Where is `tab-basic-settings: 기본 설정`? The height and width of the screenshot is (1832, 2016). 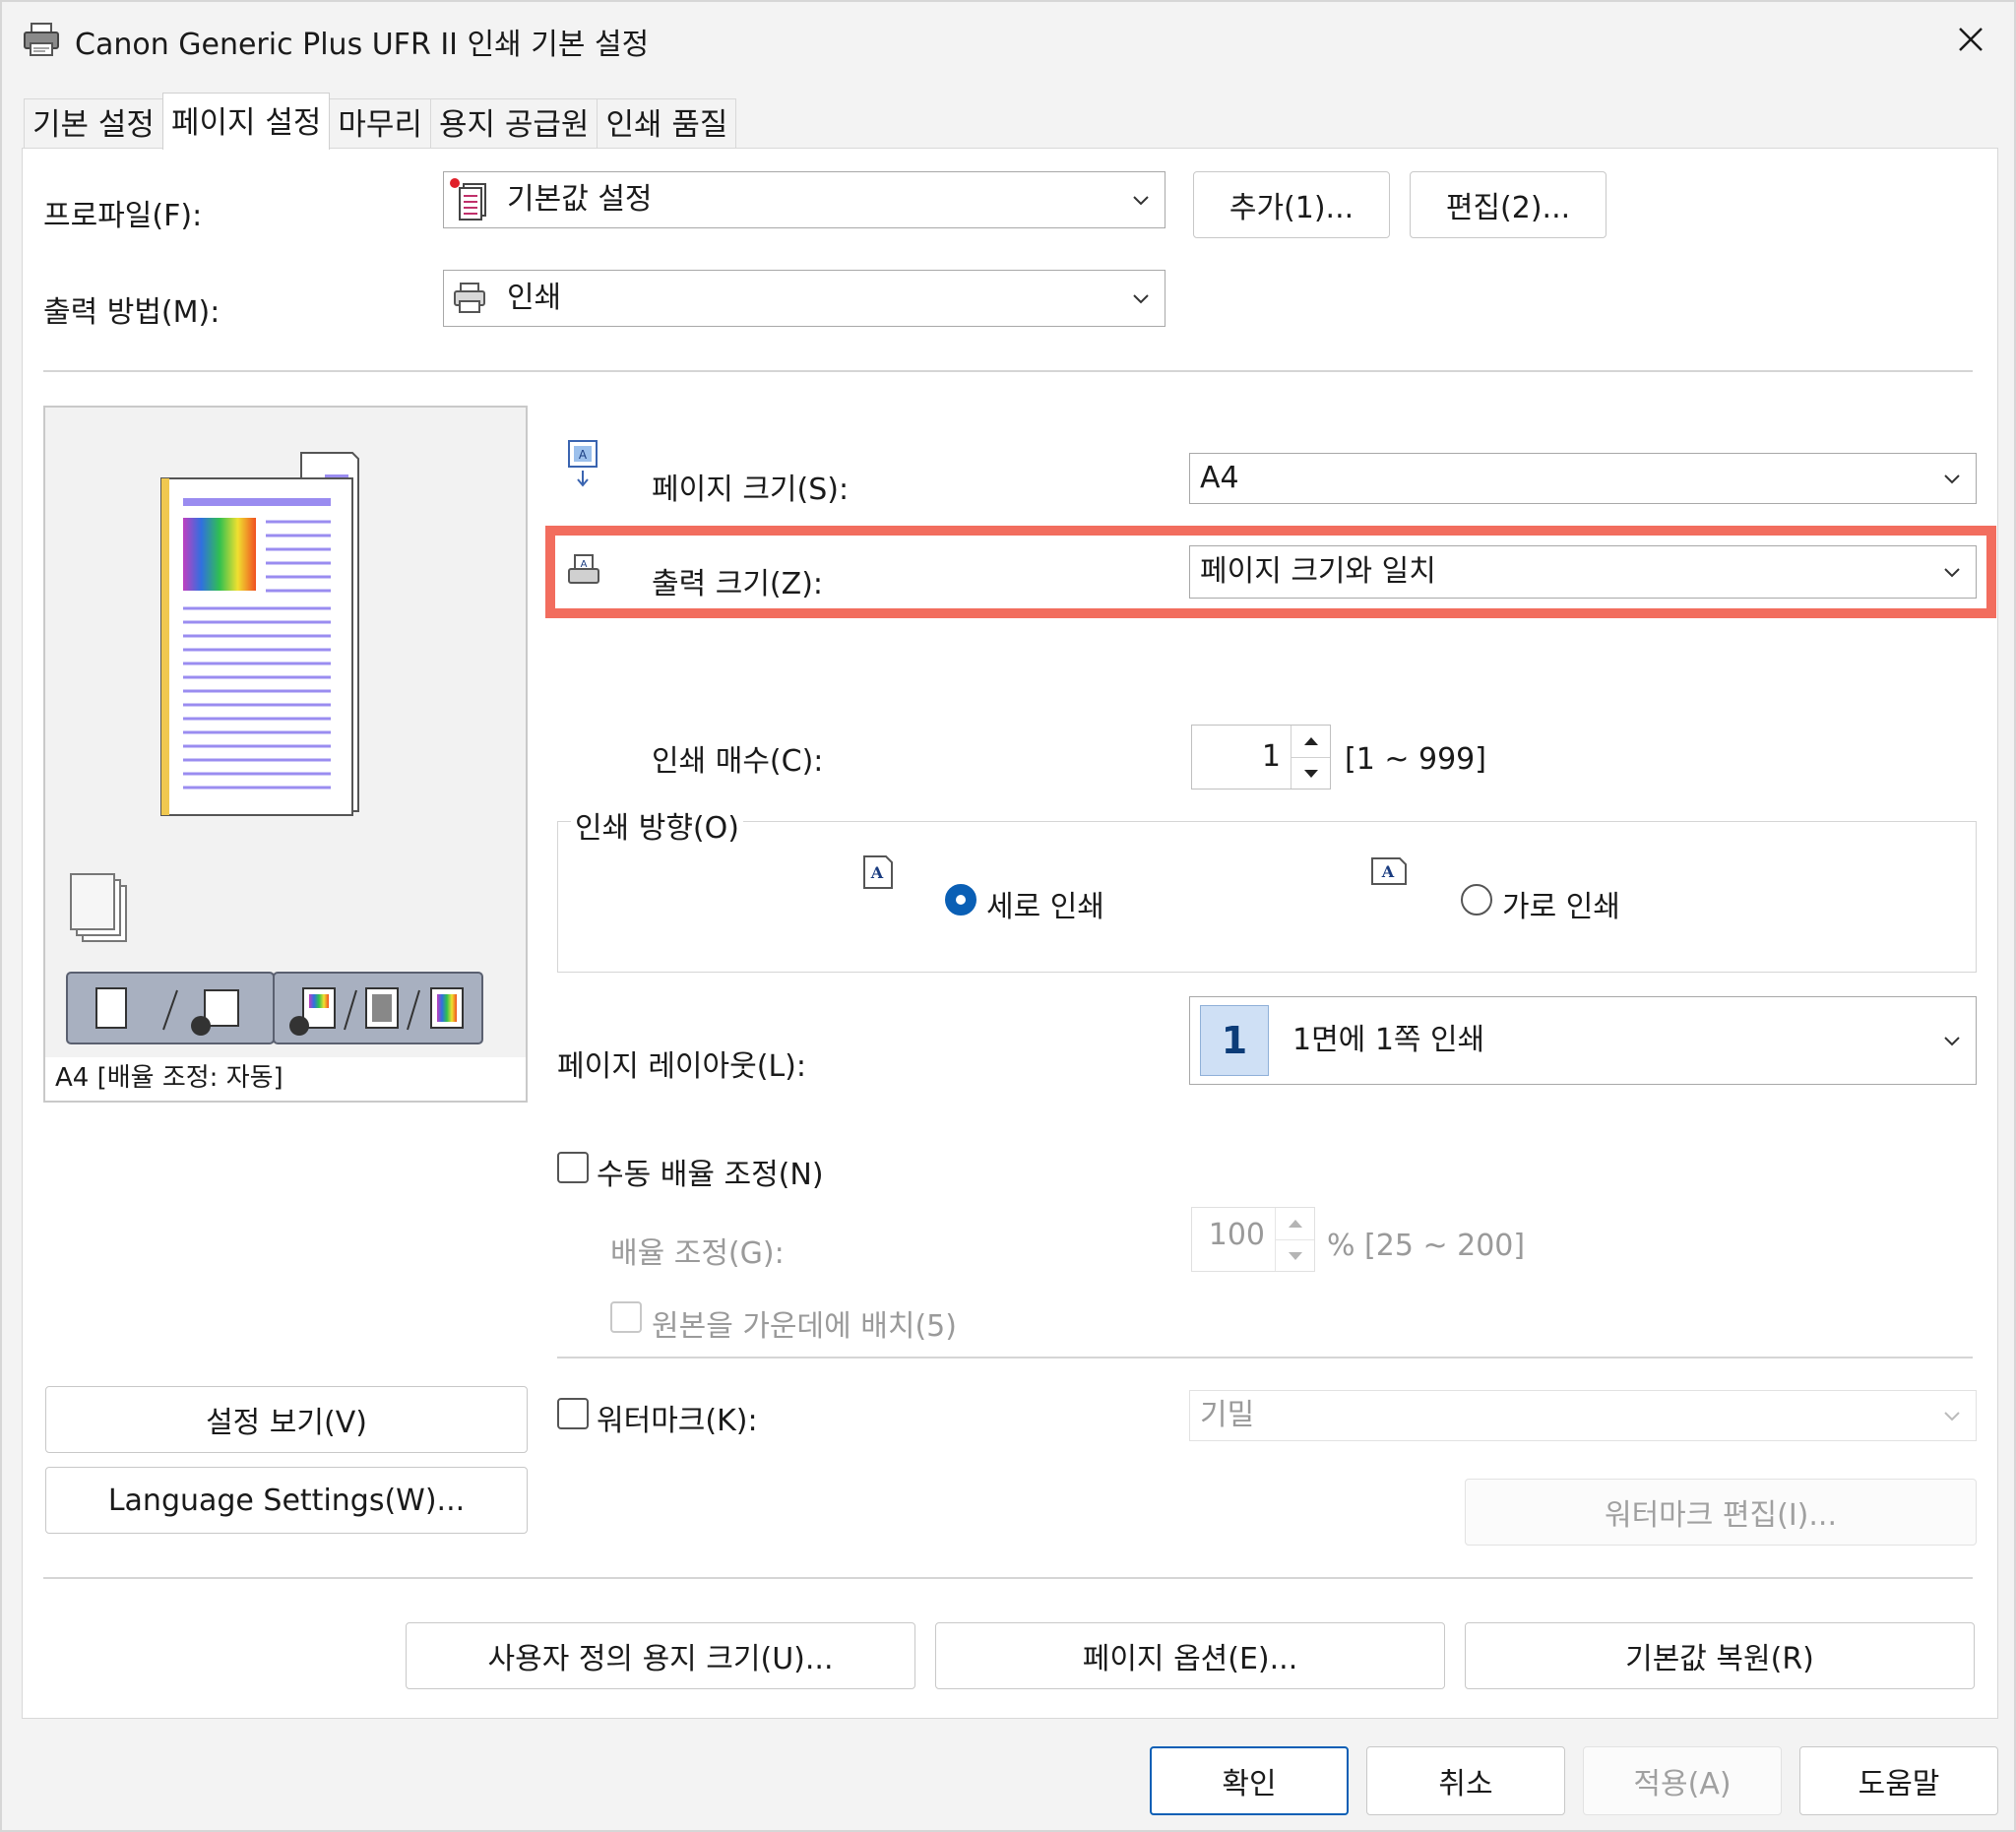
tab-basic-settings: 기본 설정 is located at coordinates (93, 124).